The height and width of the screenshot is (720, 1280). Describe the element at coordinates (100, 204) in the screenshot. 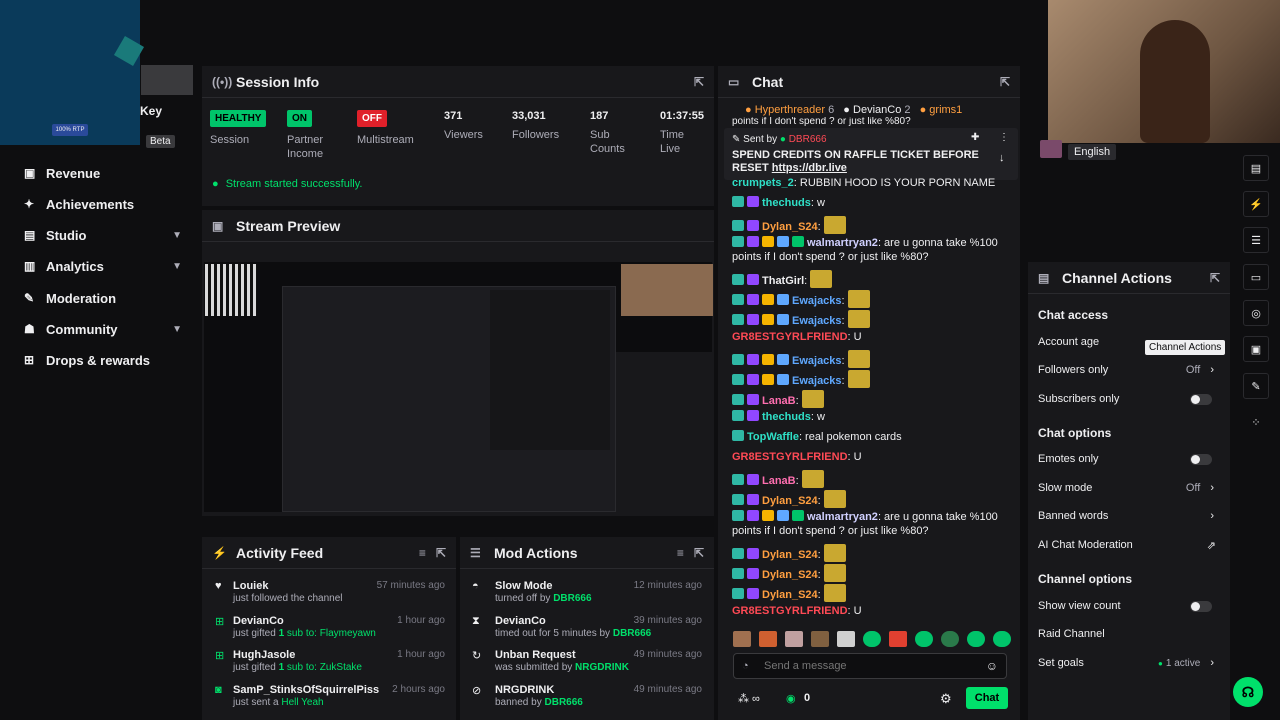

I see `sidebar-item-1: ✦ Achievements` at that location.